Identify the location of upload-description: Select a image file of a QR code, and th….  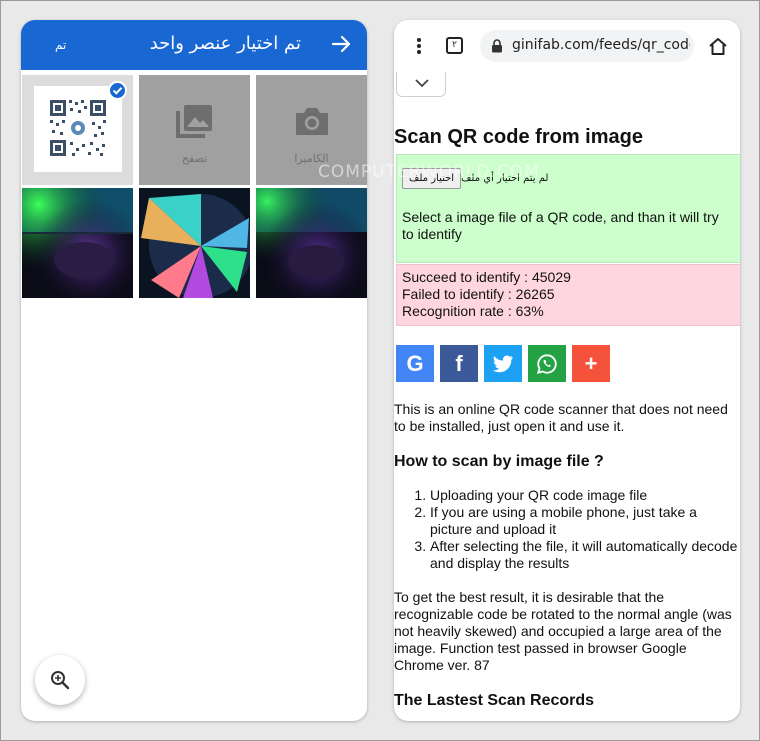
(560, 225).